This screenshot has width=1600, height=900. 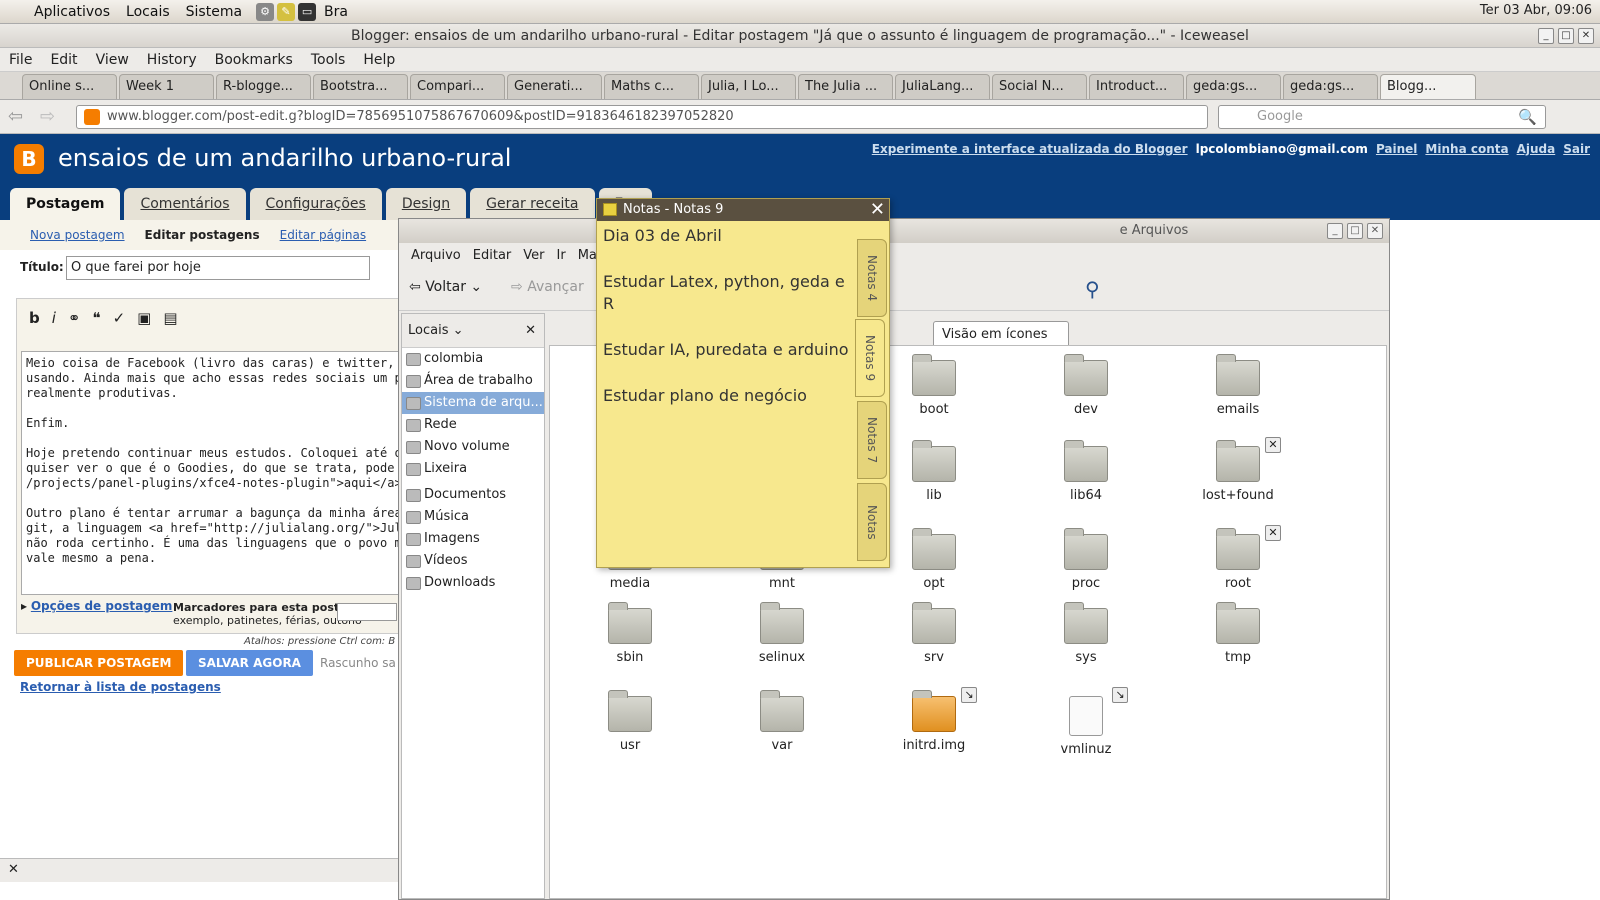 What do you see at coordinates (265, 11) in the screenshot?
I see `settings-icon: ⚙` at bounding box center [265, 11].